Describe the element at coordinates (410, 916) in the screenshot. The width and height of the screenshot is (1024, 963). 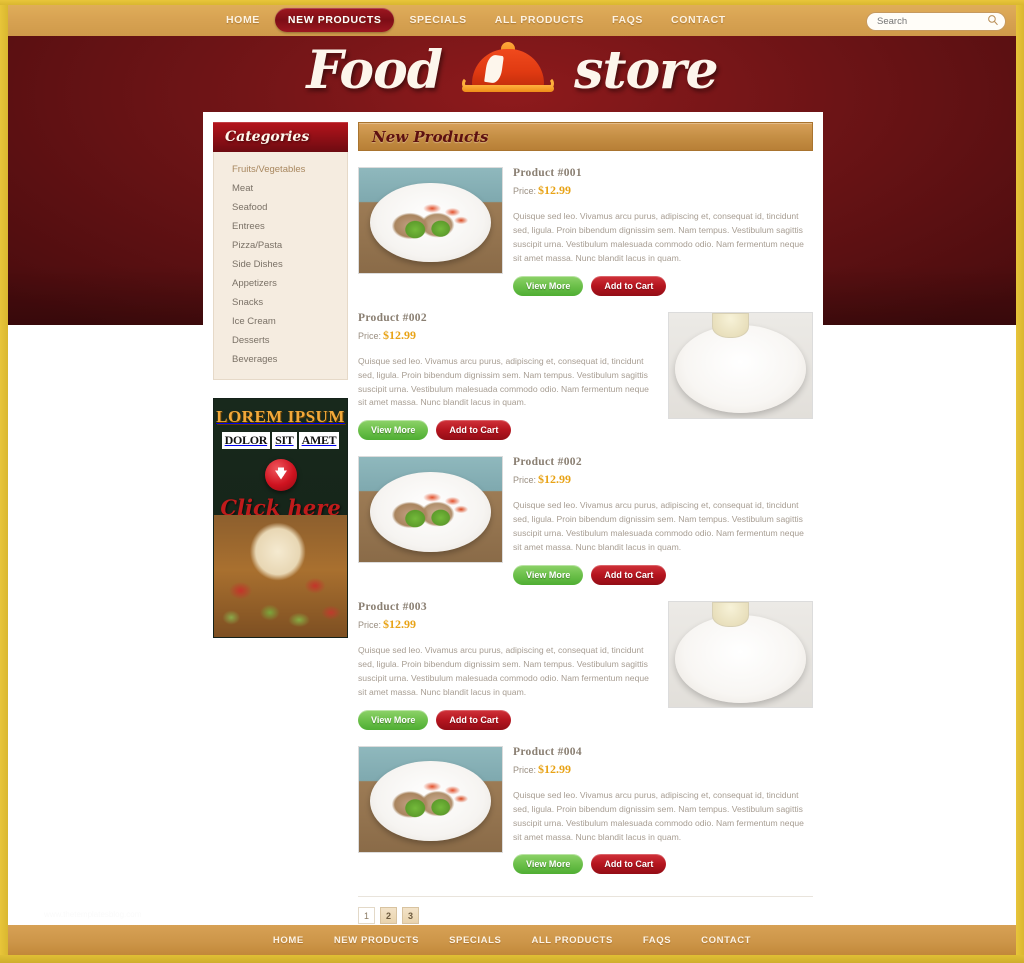
I see `pagination-page-3: 3` at that location.